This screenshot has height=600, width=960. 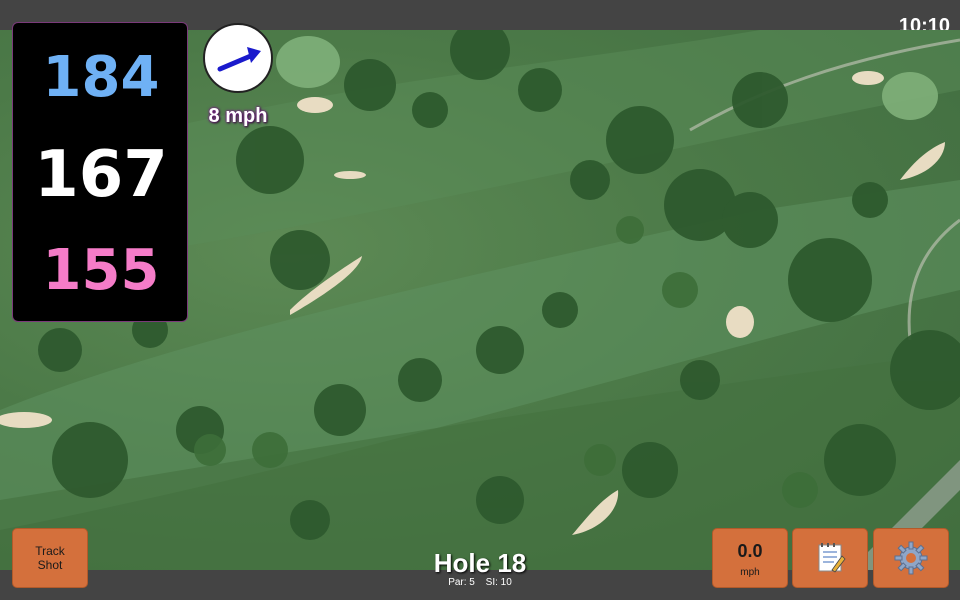 I want to click on speed-value: 0.0, so click(x=750, y=551).